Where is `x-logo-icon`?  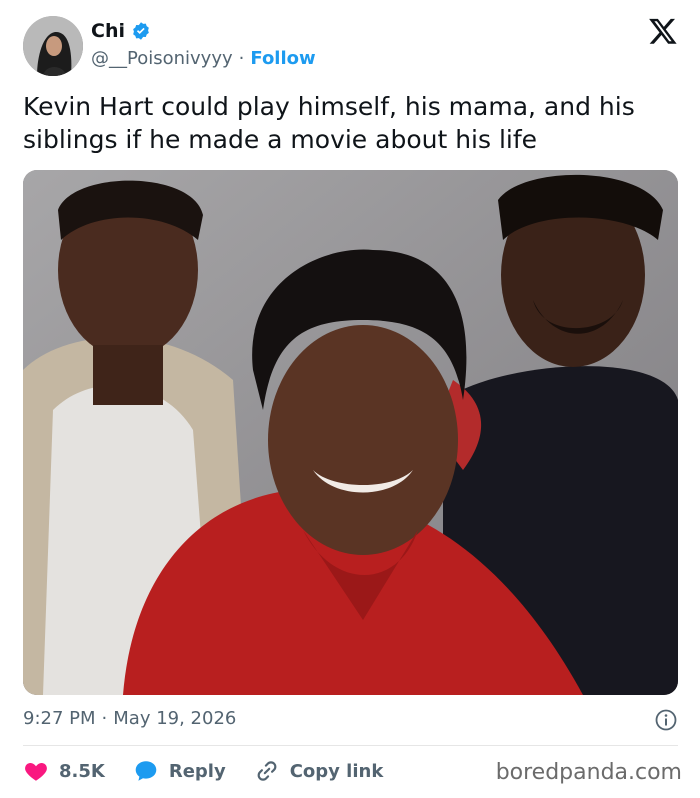 x-logo-icon is located at coordinates (663, 31).